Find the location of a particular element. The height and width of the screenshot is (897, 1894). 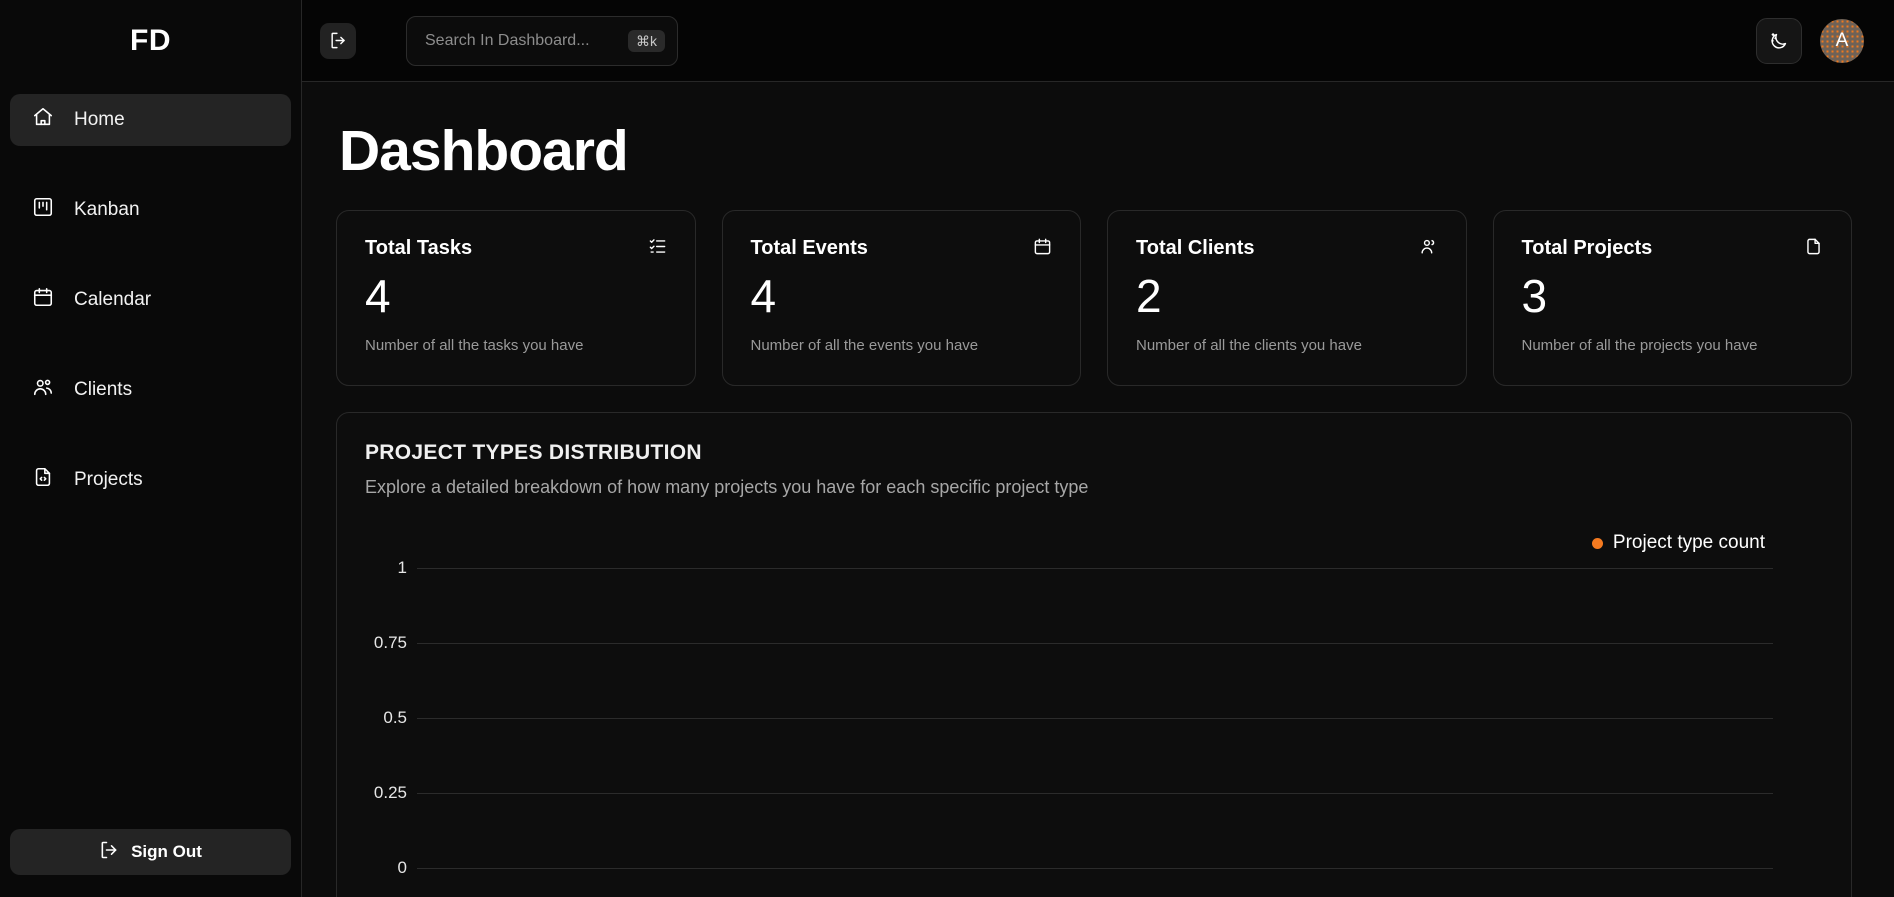

card-subtitle: Number of all the projects you have is located at coordinates (1639, 345).